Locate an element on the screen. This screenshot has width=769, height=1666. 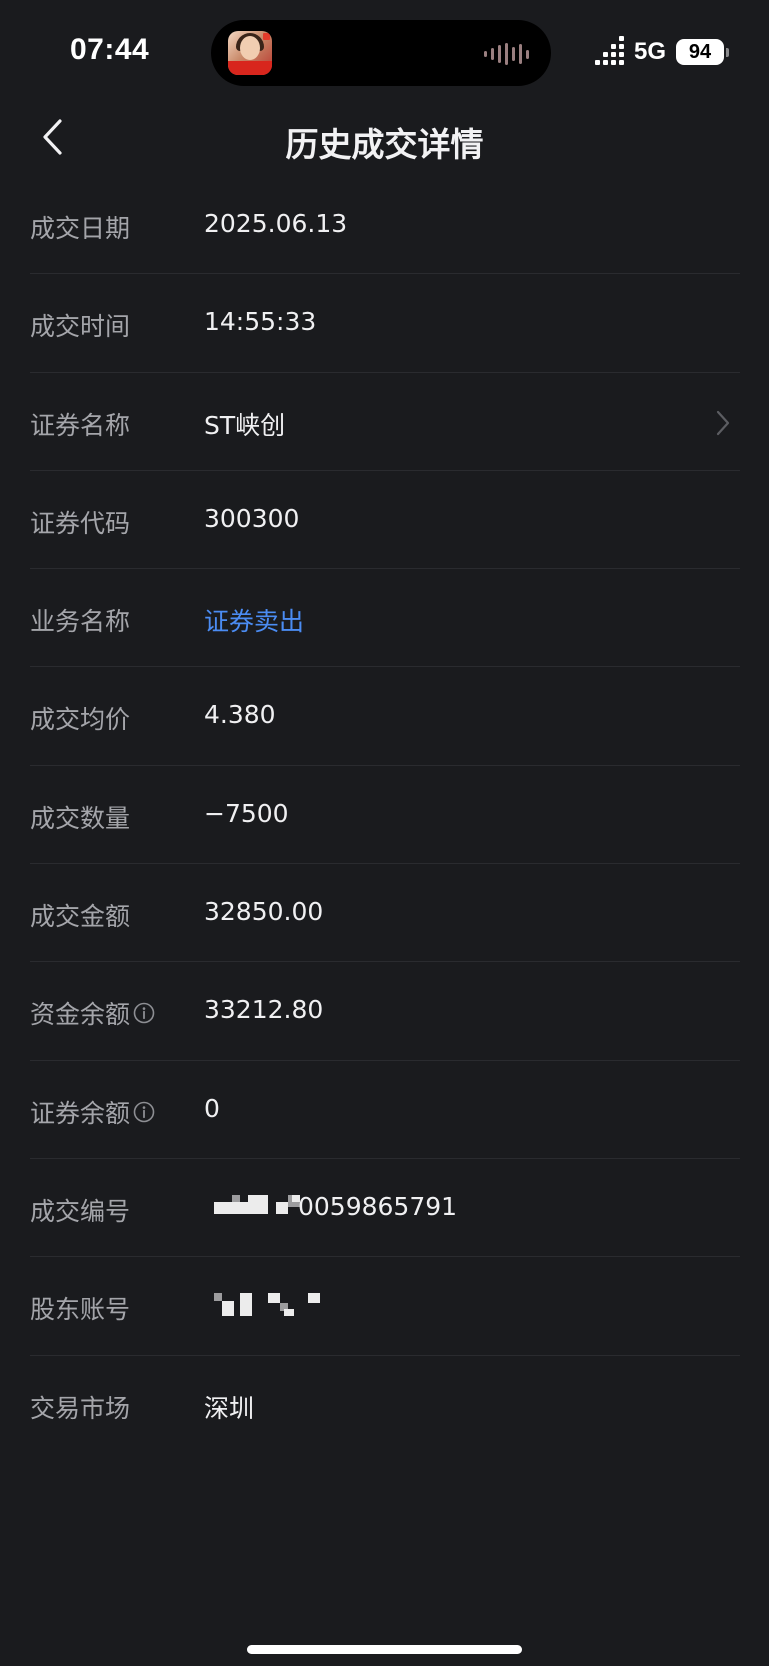
row-value: 深圳 is located at coordinates (229, 1408).